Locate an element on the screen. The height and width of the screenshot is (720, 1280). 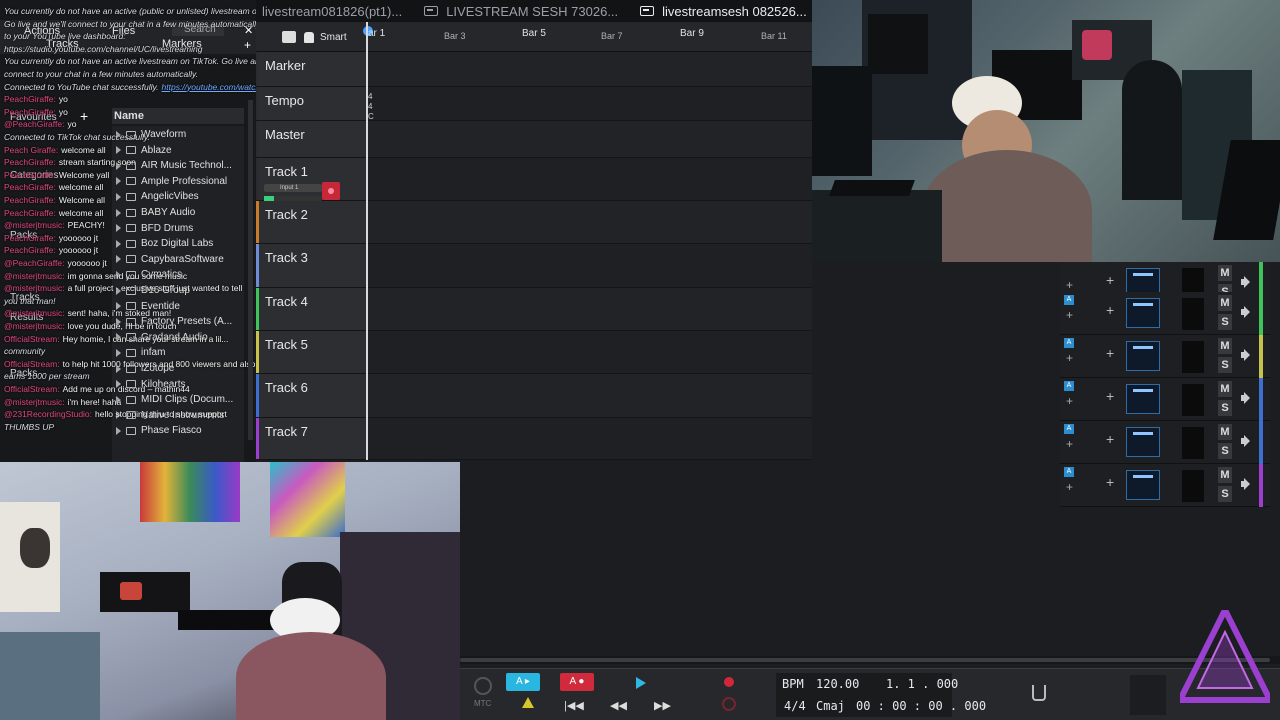
track-header: Track 3 is located at coordinates (311, 266).